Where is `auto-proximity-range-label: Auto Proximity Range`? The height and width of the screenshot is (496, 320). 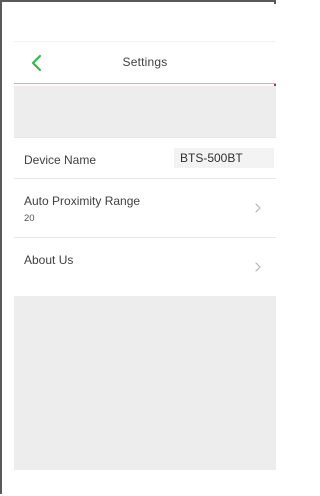
auto-proximity-range-label: Auto Proximity Range is located at coordinates (82, 201).